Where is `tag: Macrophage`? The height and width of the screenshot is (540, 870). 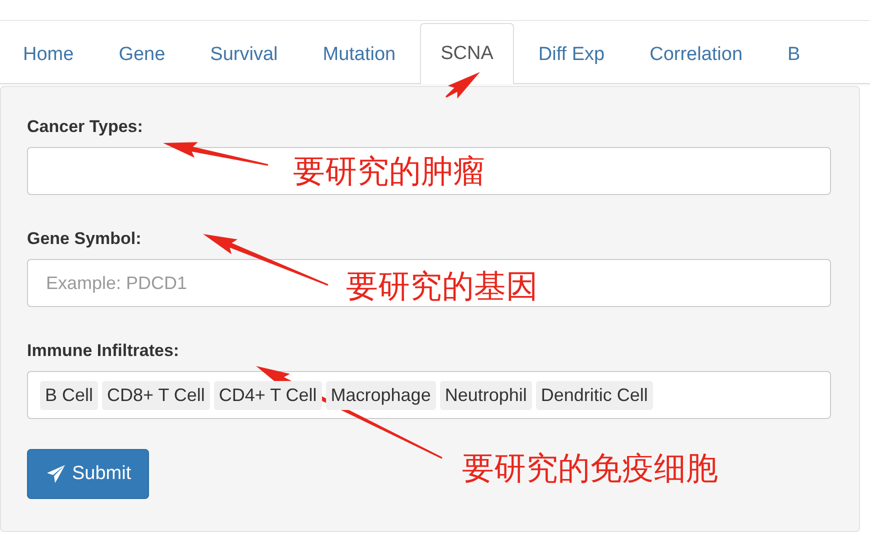
tag: Macrophage is located at coordinates (381, 395).